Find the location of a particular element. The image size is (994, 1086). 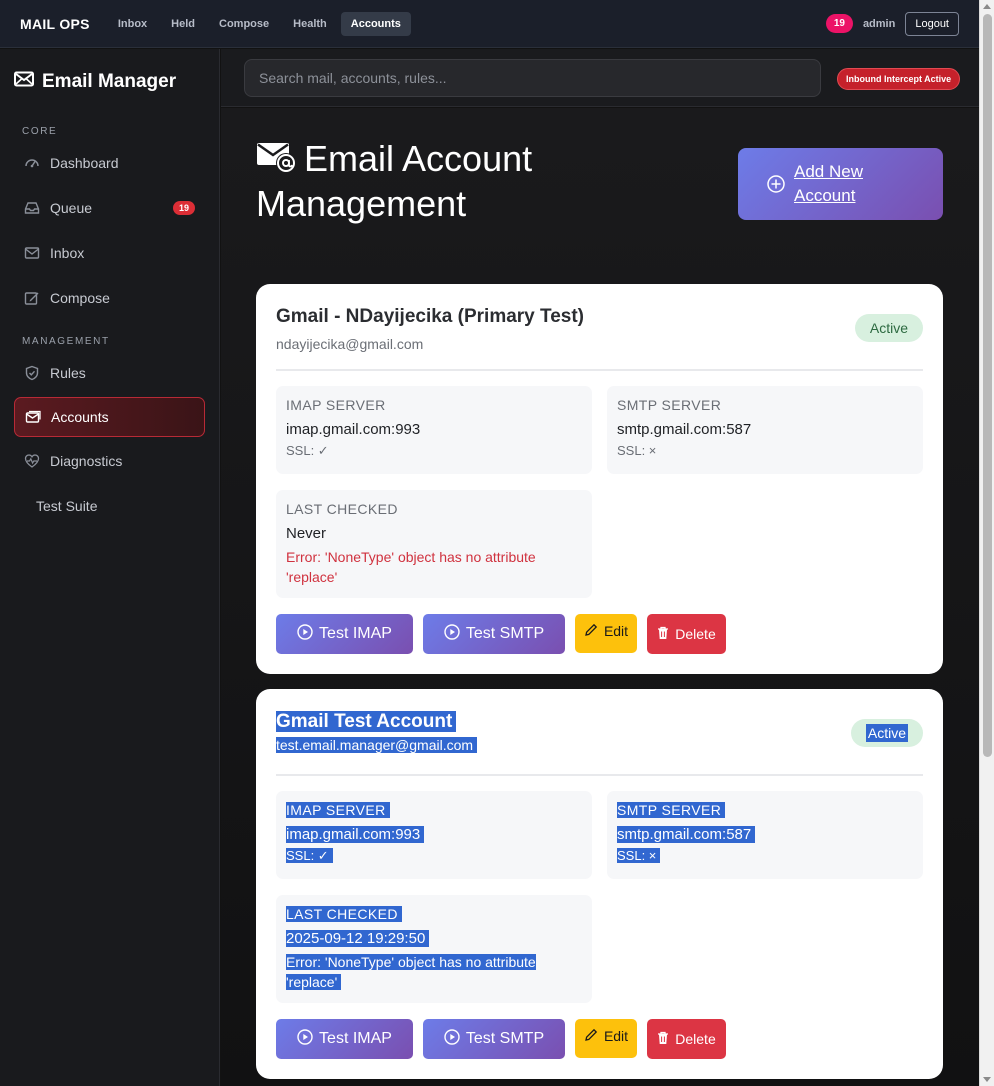

sidebar-item-dashboard: Dashboard is located at coordinates (109, 163).